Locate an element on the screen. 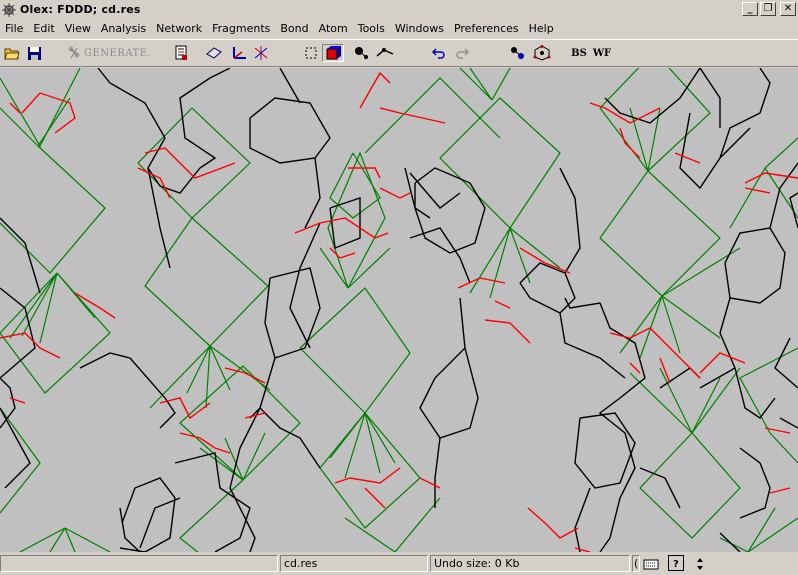  menu-file: File is located at coordinates (14, 28).